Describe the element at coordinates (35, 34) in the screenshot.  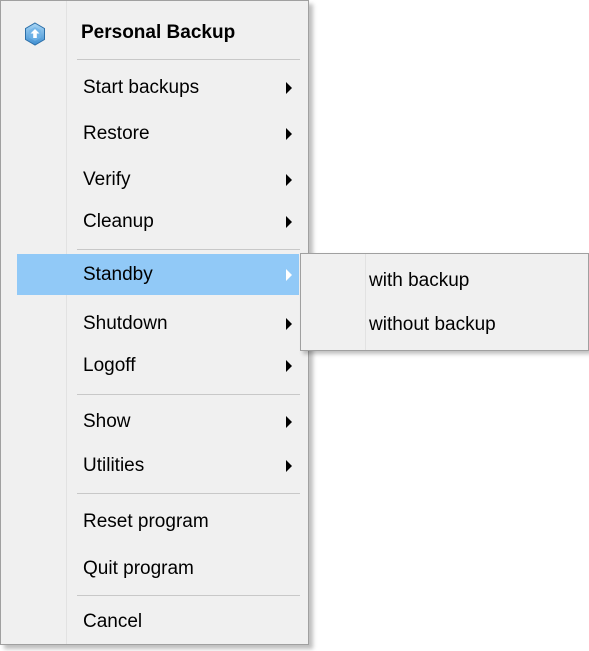
I see `personal-backup-app-icon` at that location.